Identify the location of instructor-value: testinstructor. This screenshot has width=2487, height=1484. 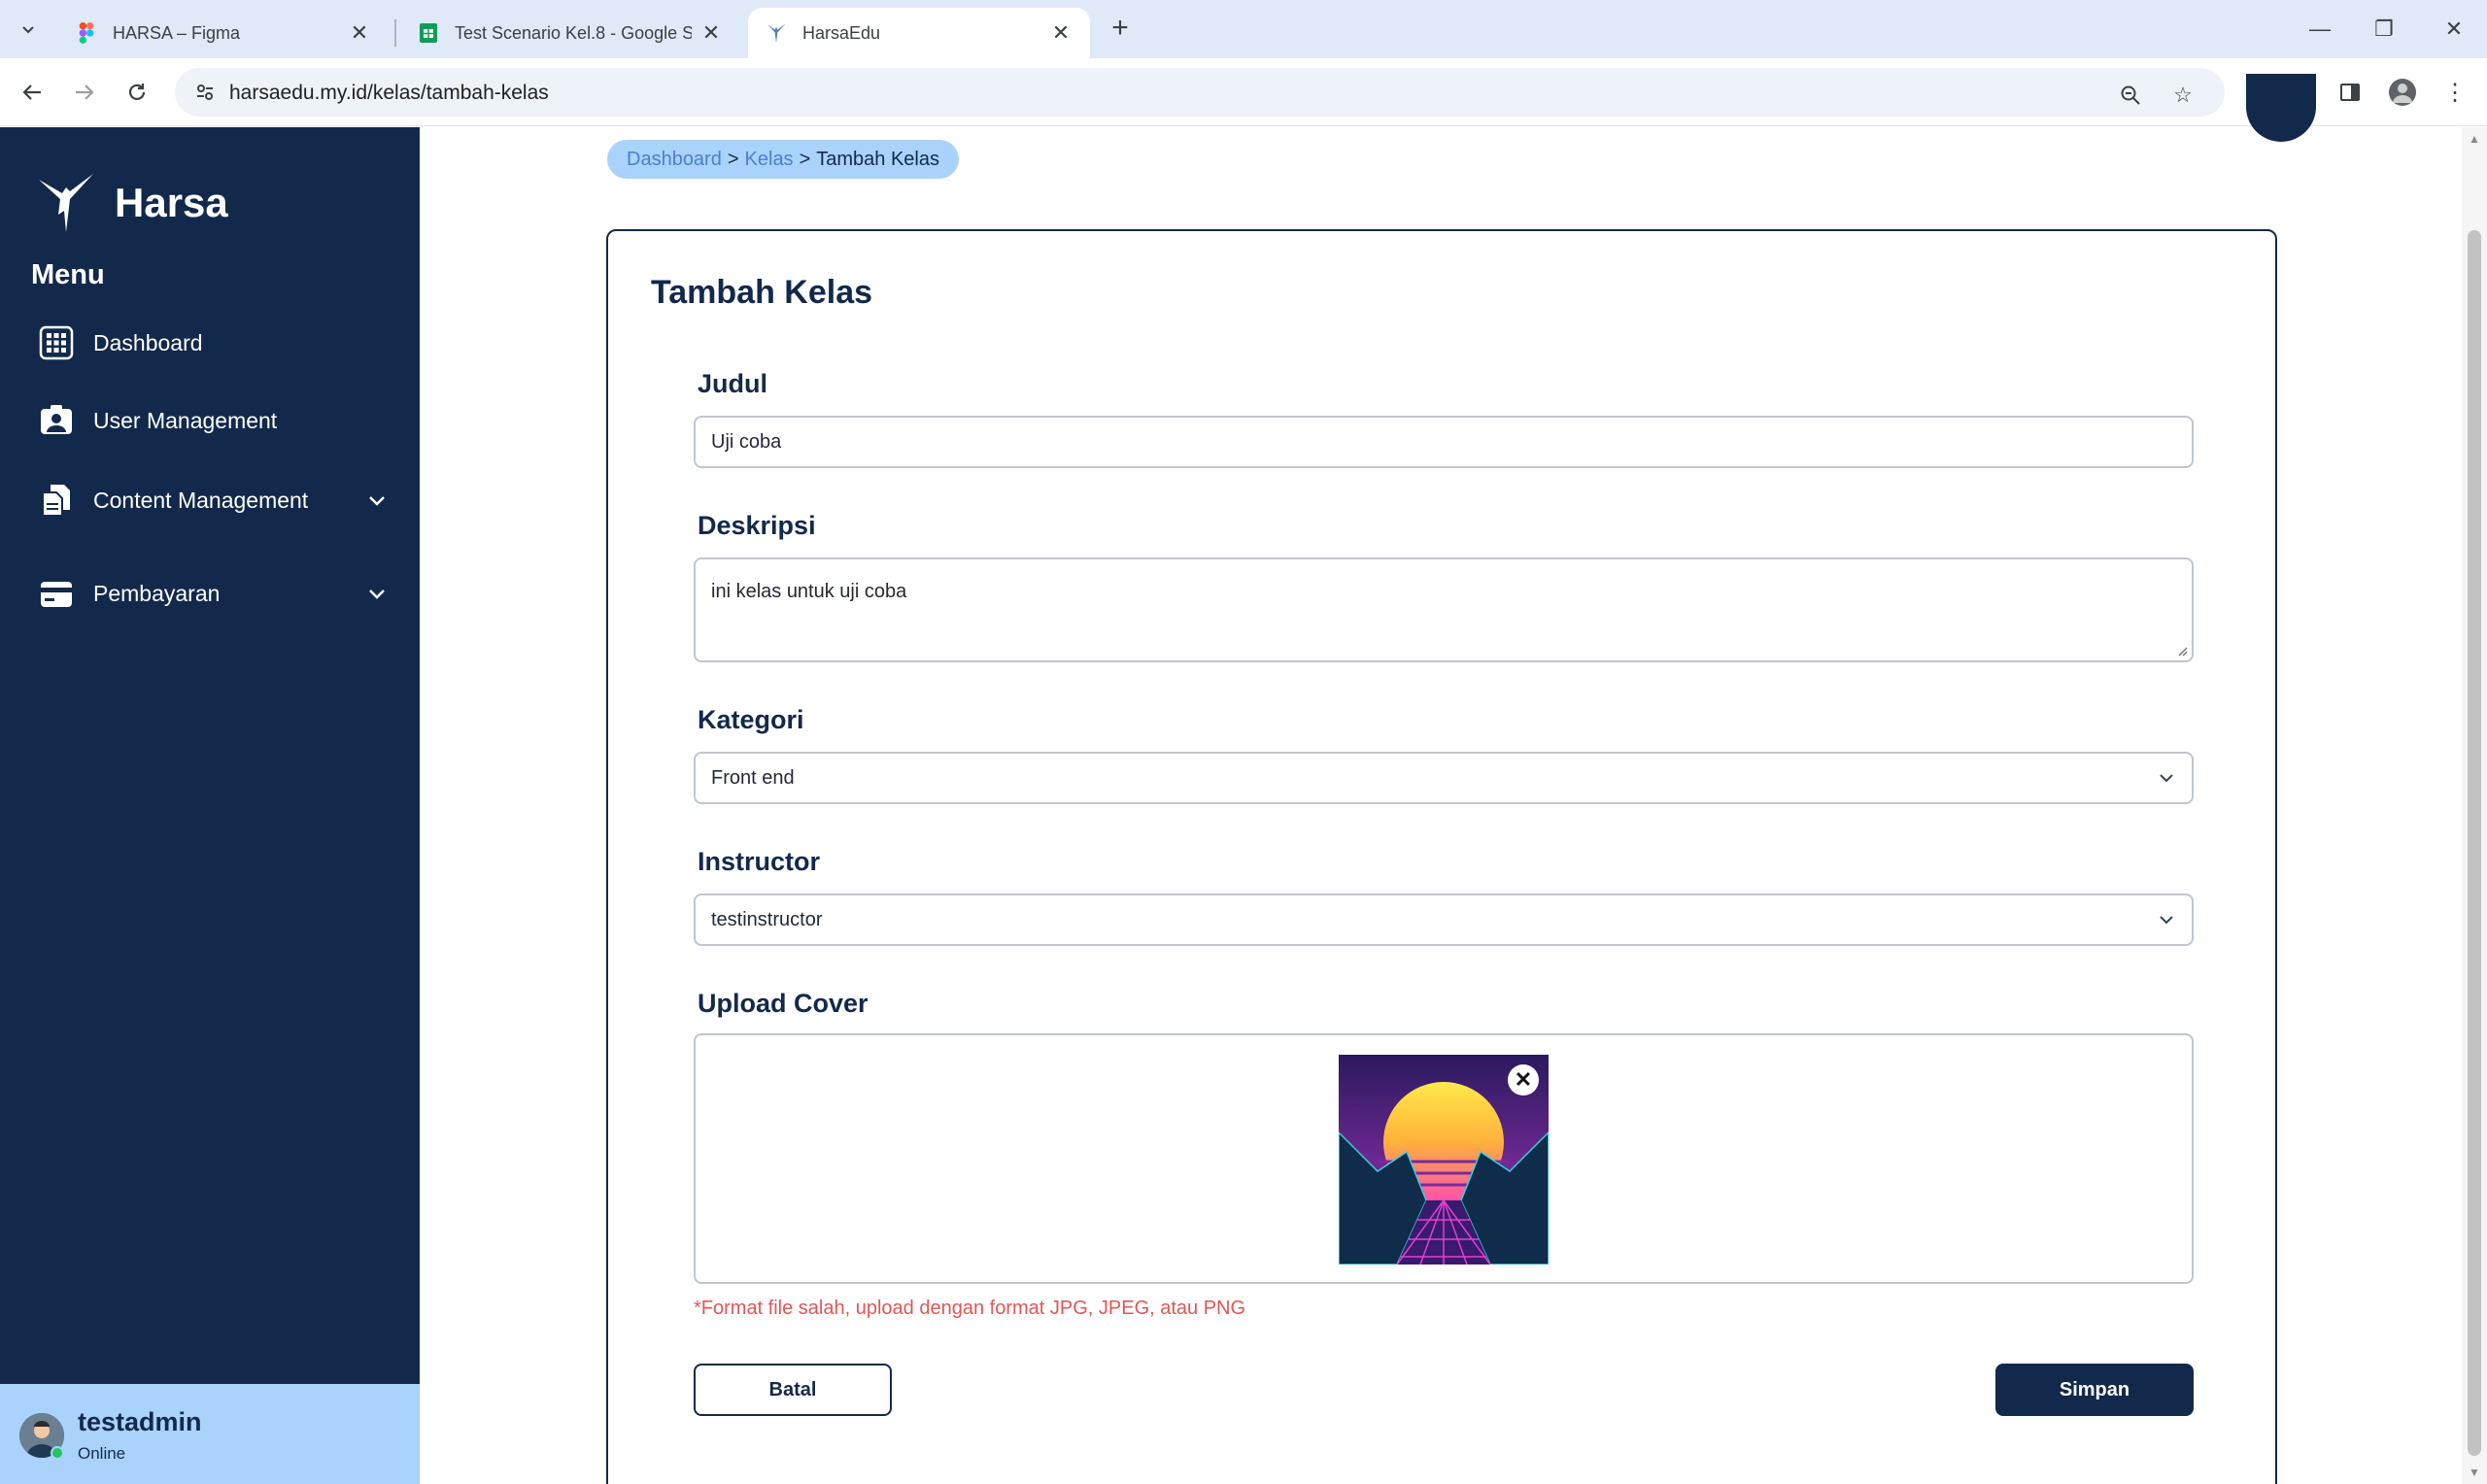
(767, 919).